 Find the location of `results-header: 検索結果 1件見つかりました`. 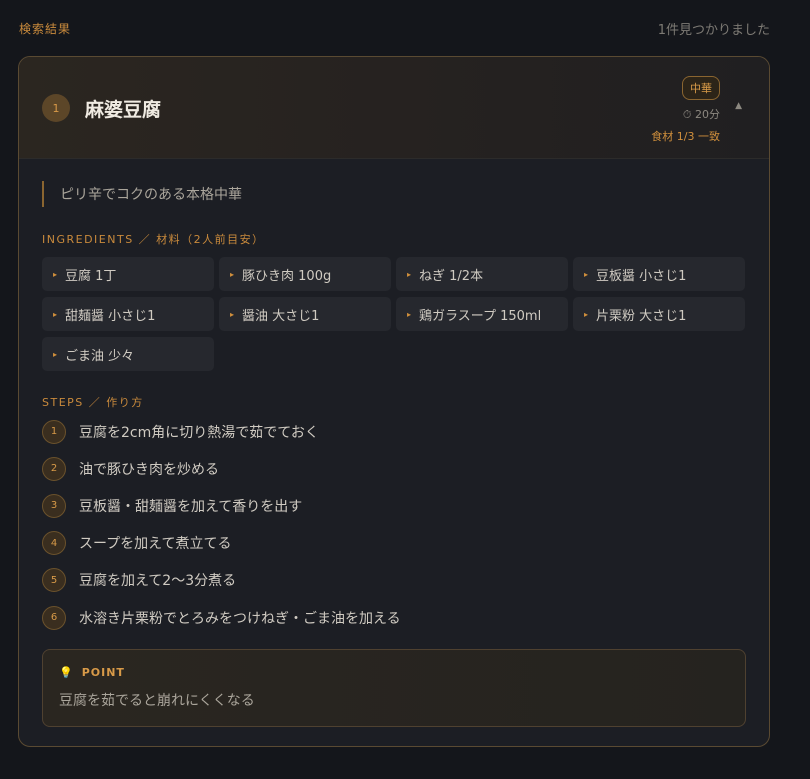

results-header: 検索結果 1件見つかりました is located at coordinates (394, 28).